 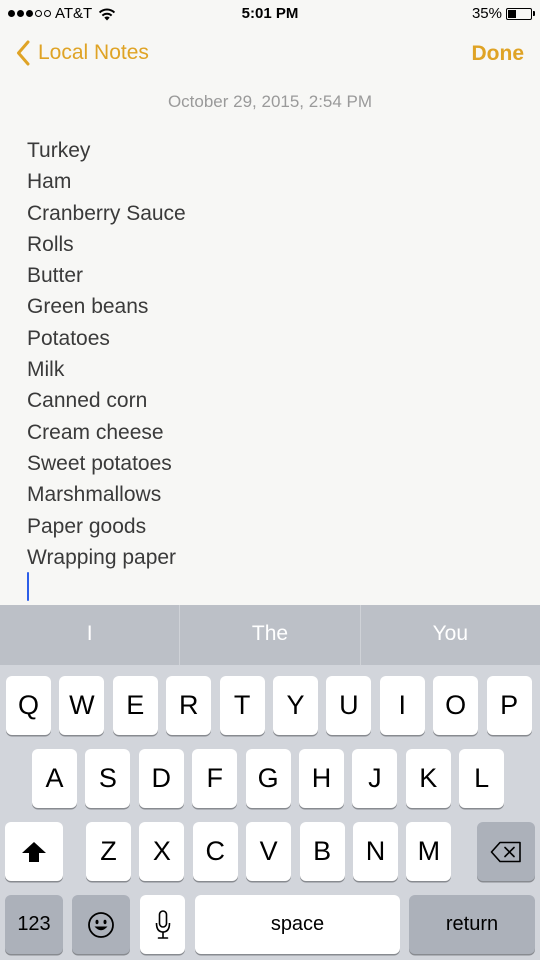 What do you see at coordinates (534, 13) in the screenshot?
I see `battery-nub` at bounding box center [534, 13].